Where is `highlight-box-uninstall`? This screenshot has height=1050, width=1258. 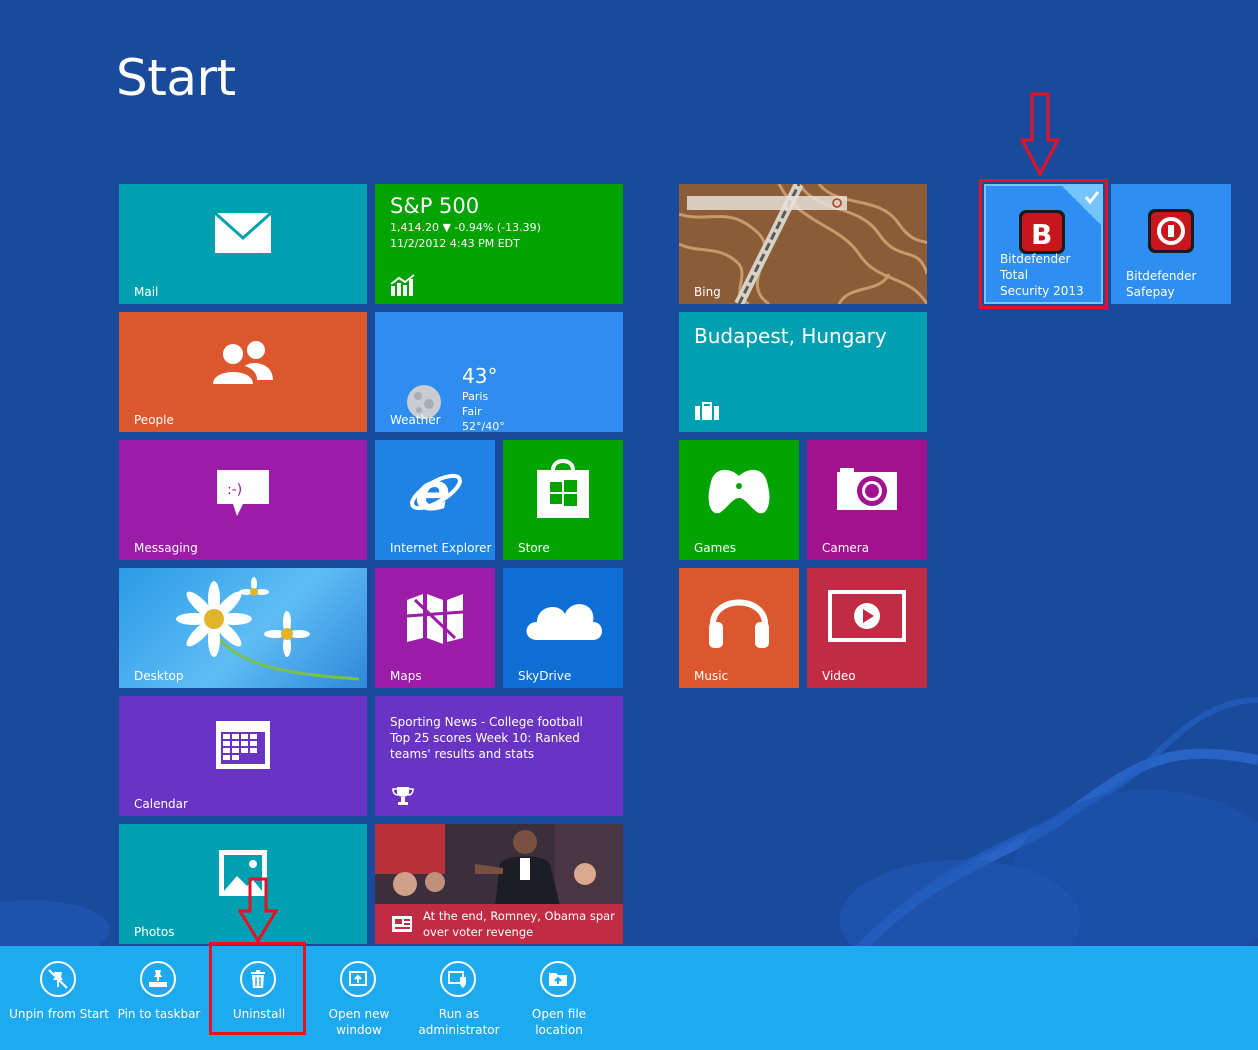
highlight-box-uninstall is located at coordinates (257, 988).